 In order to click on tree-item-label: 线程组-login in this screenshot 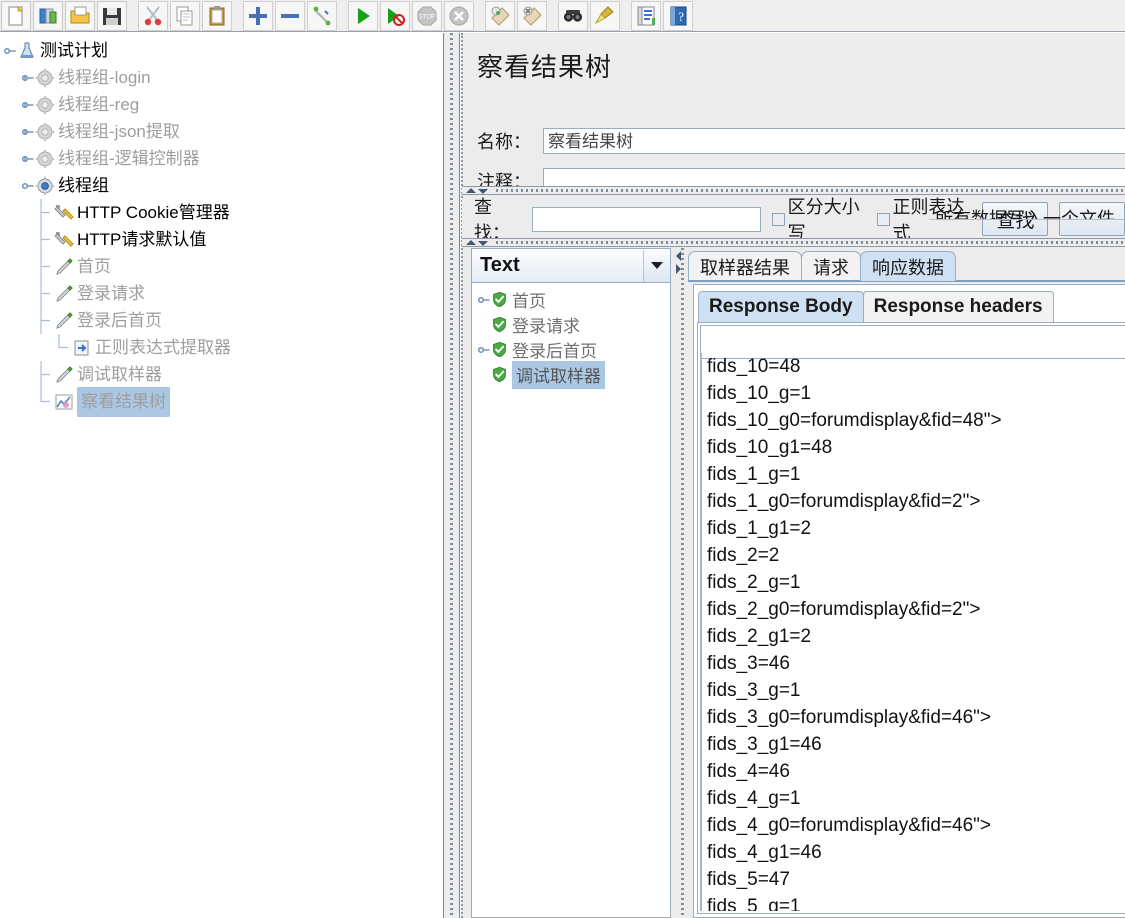, I will do `click(104, 77)`.